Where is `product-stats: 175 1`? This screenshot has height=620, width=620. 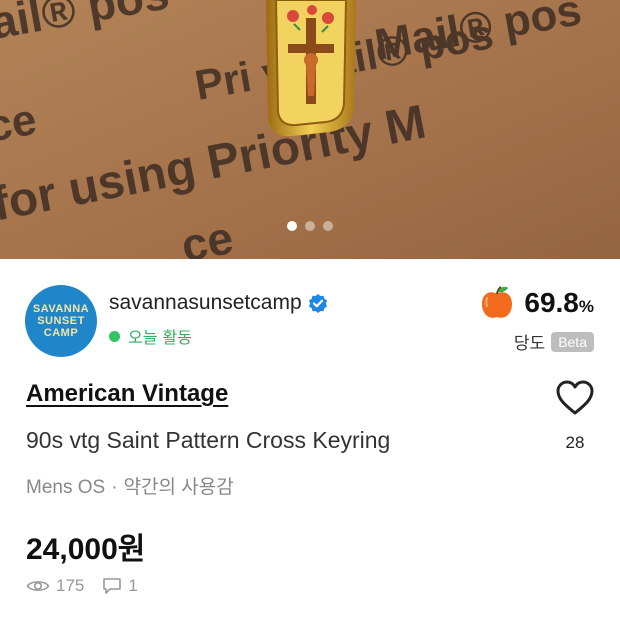 product-stats: 175 1 is located at coordinates (82, 586).